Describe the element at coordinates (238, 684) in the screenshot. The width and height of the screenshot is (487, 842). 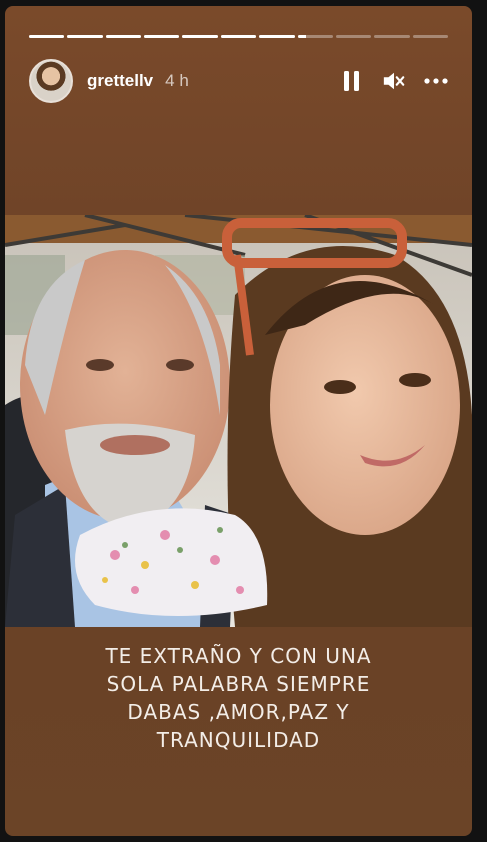
I see `caption-line: SOLA PALABRA SIEMPRE` at that location.